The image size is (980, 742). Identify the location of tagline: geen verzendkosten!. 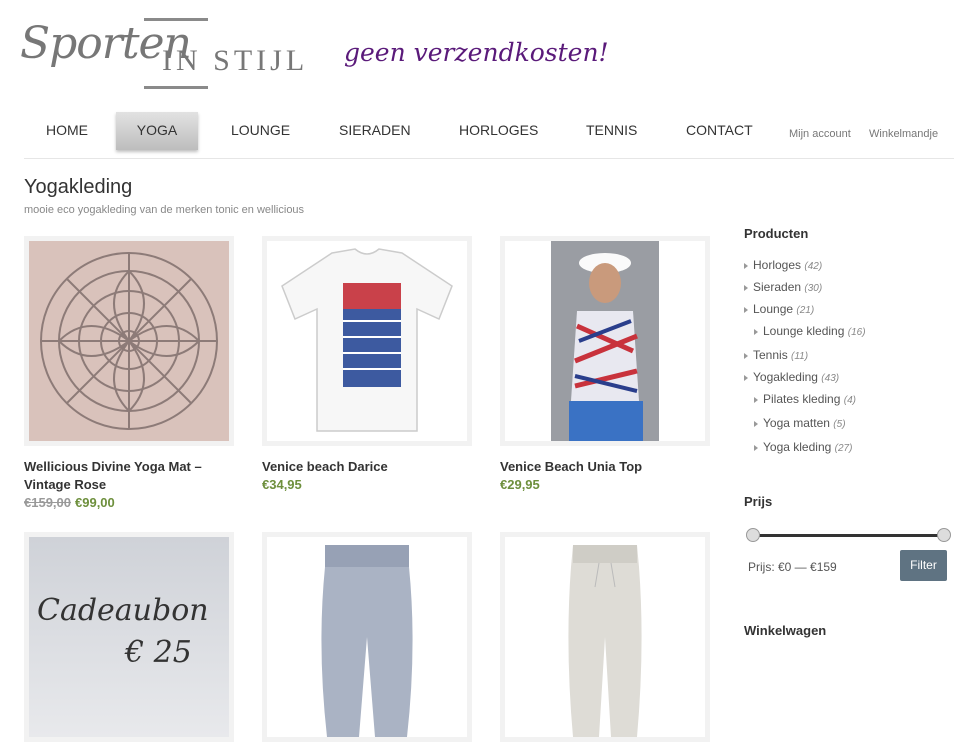
(476, 52).